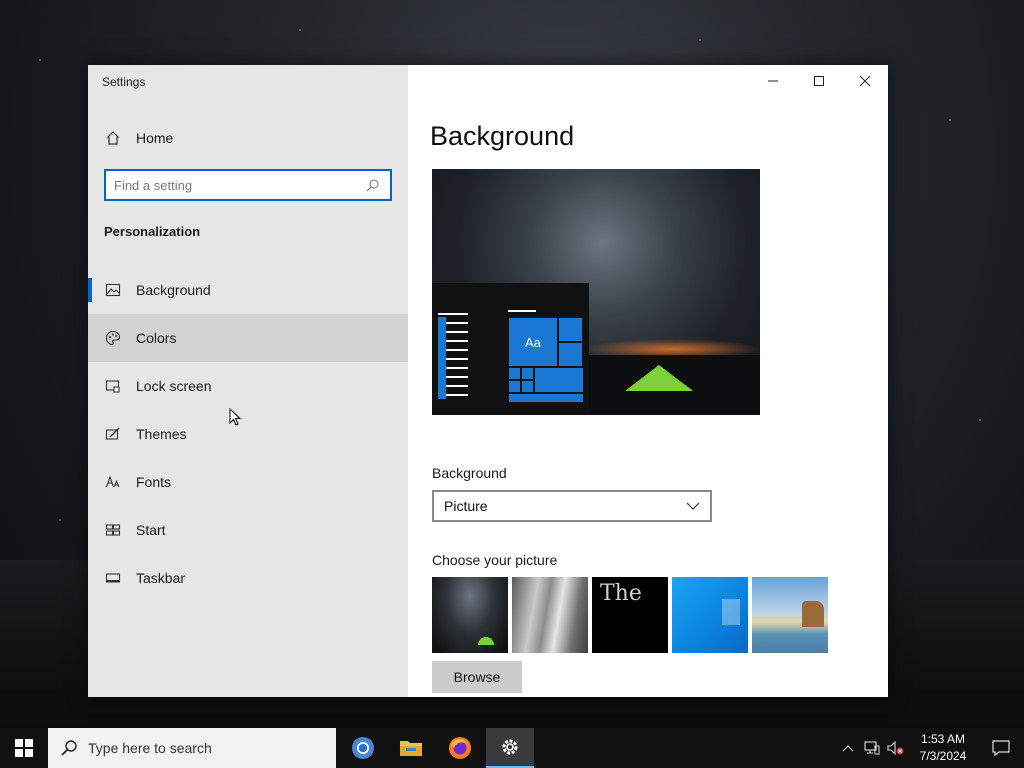  Describe the element at coordinates (710, 615) in the screenshot. I see `thumbnail-windows-blue` at that location.